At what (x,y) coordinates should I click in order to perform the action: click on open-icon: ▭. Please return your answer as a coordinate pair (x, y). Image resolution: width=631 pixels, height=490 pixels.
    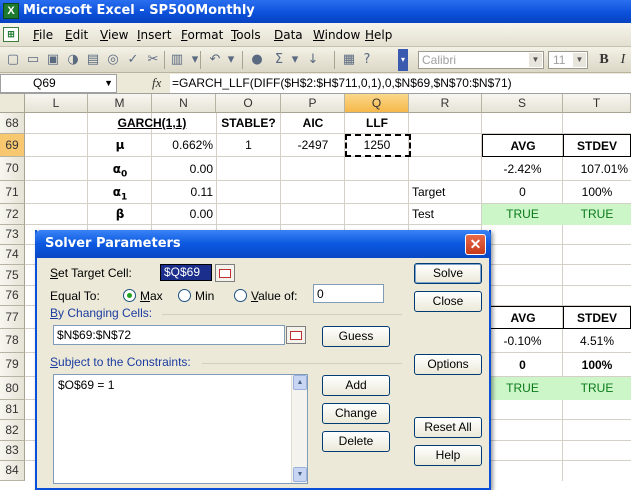
    Looking at the image, I should click on (33, 60).